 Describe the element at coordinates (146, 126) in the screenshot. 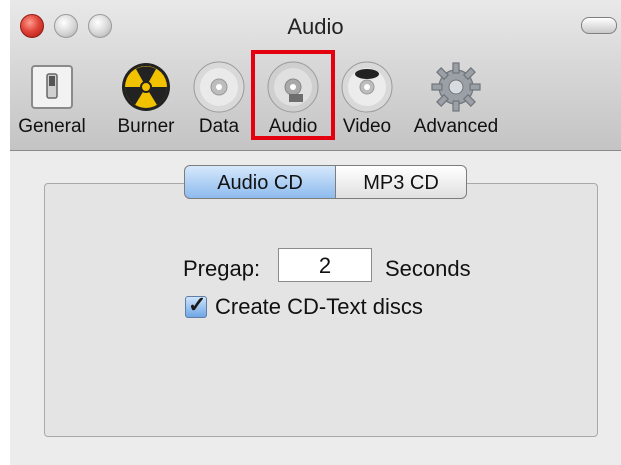

I see `toolbar-label: Burner` at that location.